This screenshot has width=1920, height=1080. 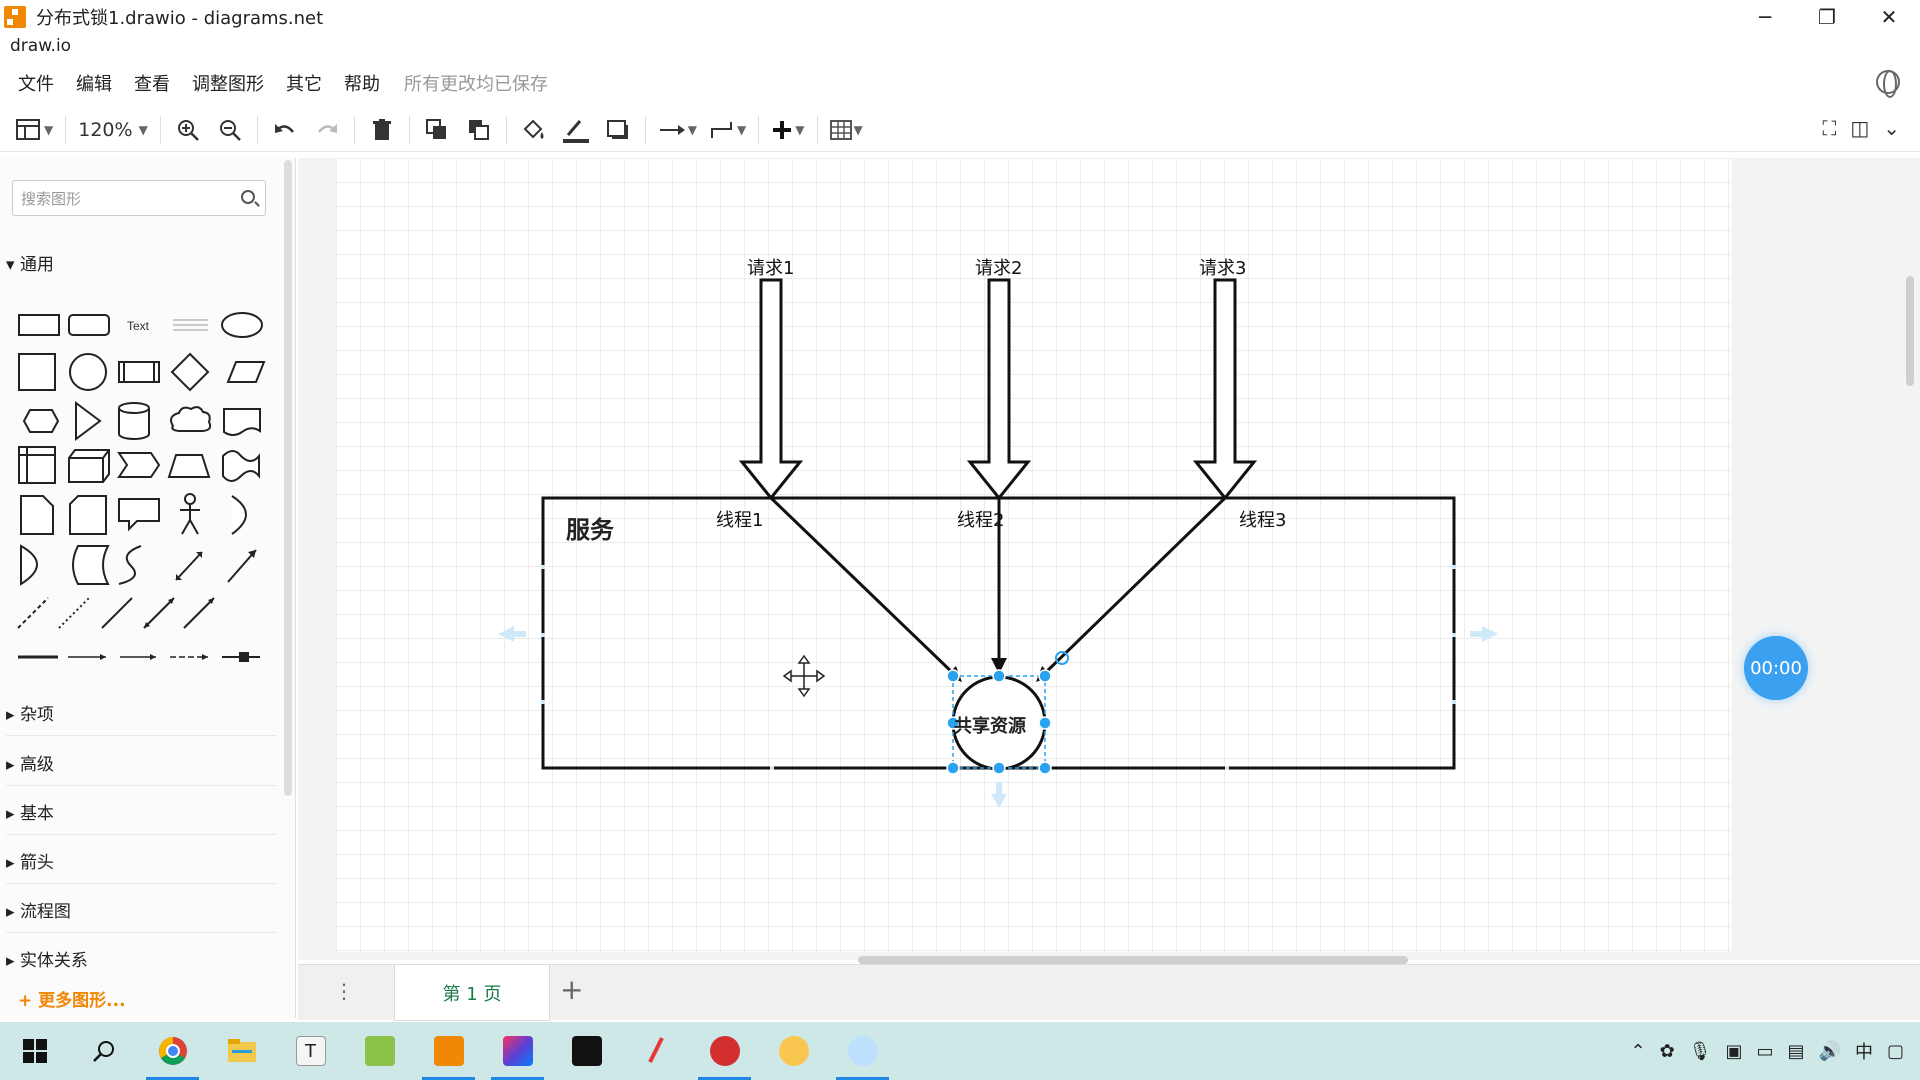 What do you see at coordinates (34, 130) in the screenshot?
I see `format-panel-toggle-icon: ▼` at bounding box center [34, 130].